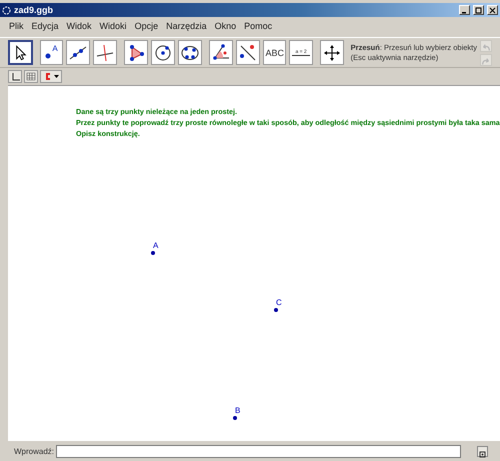  Describe the element at coordinates (274, 52) in the screenshot. I see `tool-button: ABC` at that location.